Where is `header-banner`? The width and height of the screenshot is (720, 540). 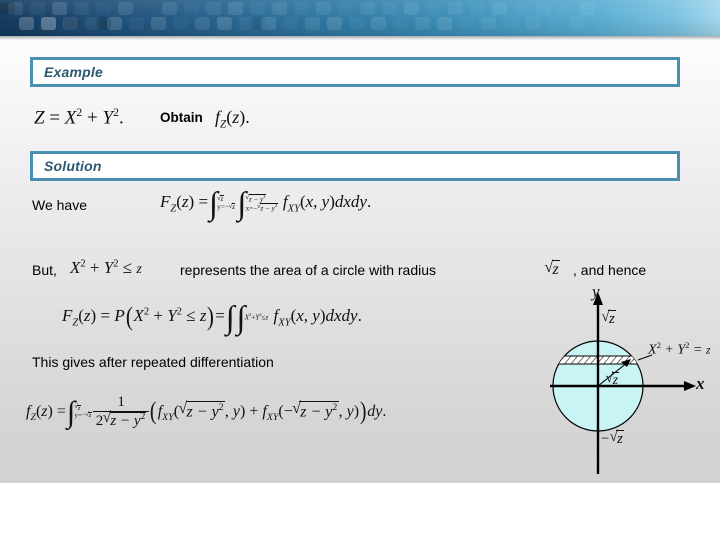
header-banner is located at coordinates (360, 18).